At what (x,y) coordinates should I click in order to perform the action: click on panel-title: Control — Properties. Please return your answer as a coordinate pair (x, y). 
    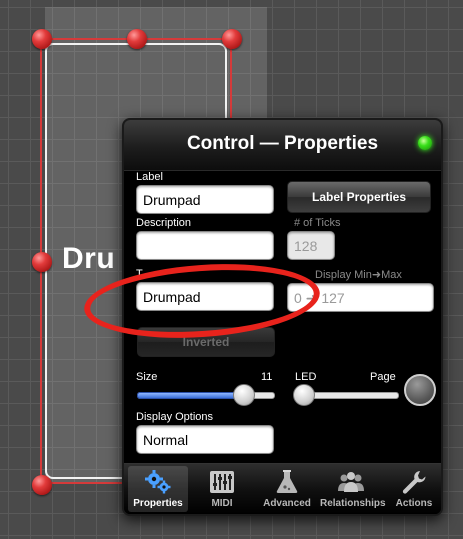
    Looking at the image, I should click on (282, 143).